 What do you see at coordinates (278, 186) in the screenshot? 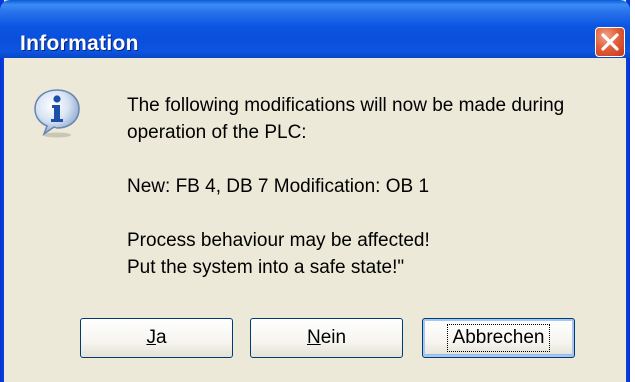
I see `message-line: New: FB 4, DB 7 Modification: OB 1` at bounding box center [278, 186].